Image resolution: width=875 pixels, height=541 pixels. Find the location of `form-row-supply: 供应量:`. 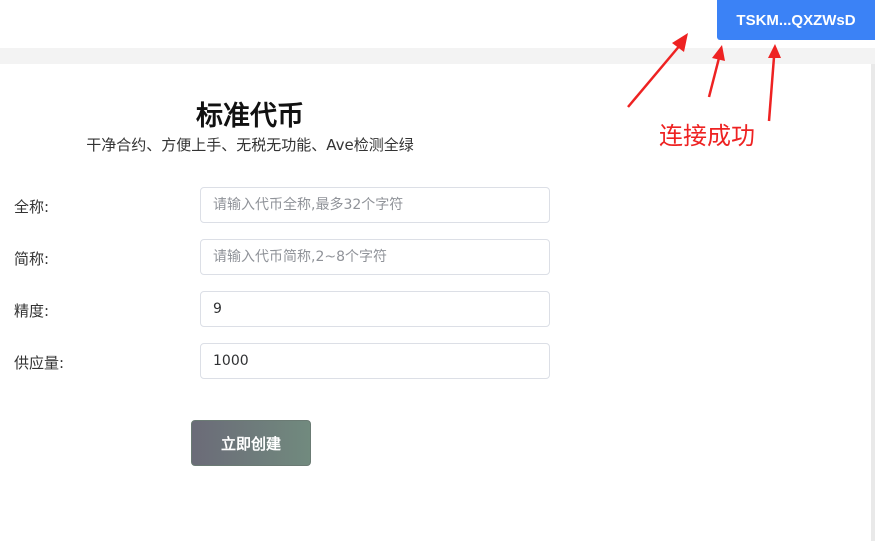

form-row-supply: 供应量: is located at coordinates (280, 361).